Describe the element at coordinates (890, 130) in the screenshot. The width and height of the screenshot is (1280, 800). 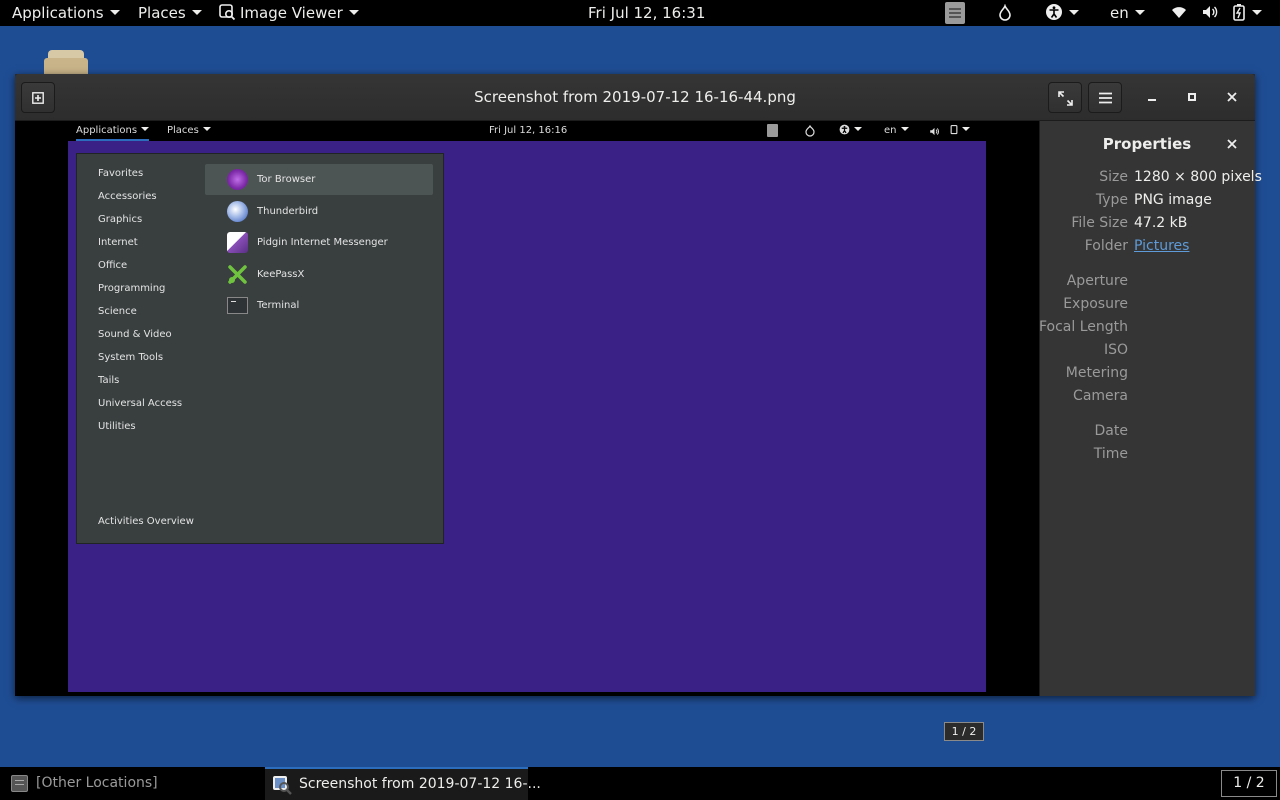
I see `screenshot-language-label: en` at that location.